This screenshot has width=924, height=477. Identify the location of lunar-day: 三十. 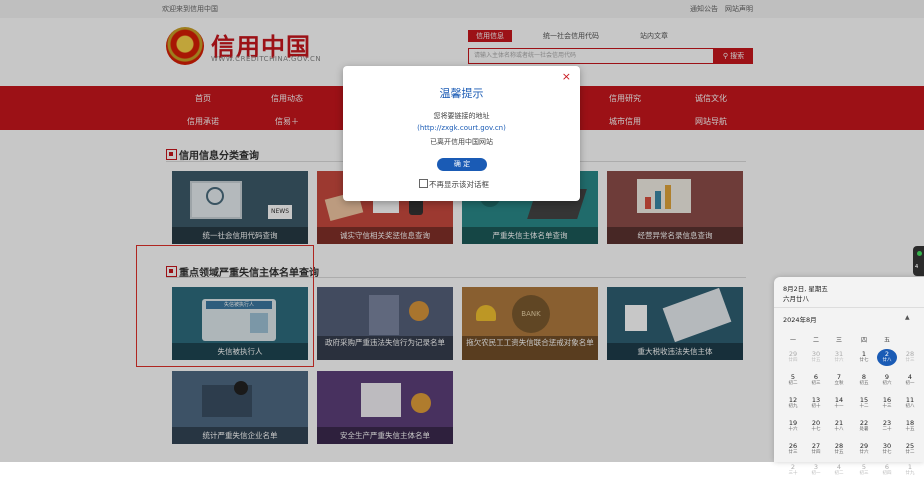
(793, 473).